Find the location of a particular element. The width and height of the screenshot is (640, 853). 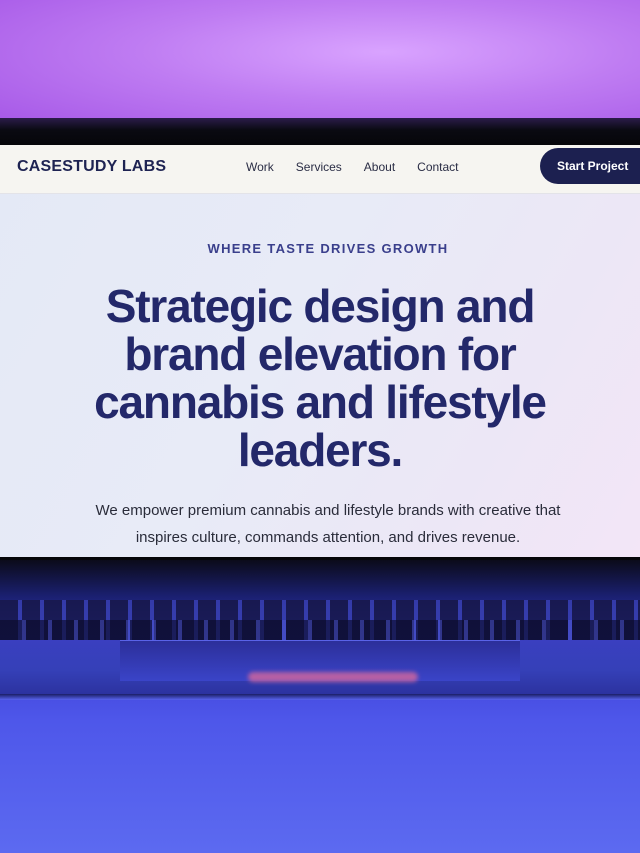

light-reflection is located at coordinates (333, 677).